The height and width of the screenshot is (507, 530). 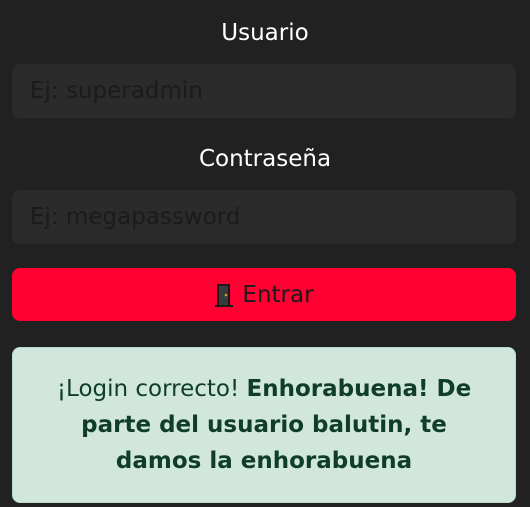 I want to click on username-input, so click(x=264, y=91).